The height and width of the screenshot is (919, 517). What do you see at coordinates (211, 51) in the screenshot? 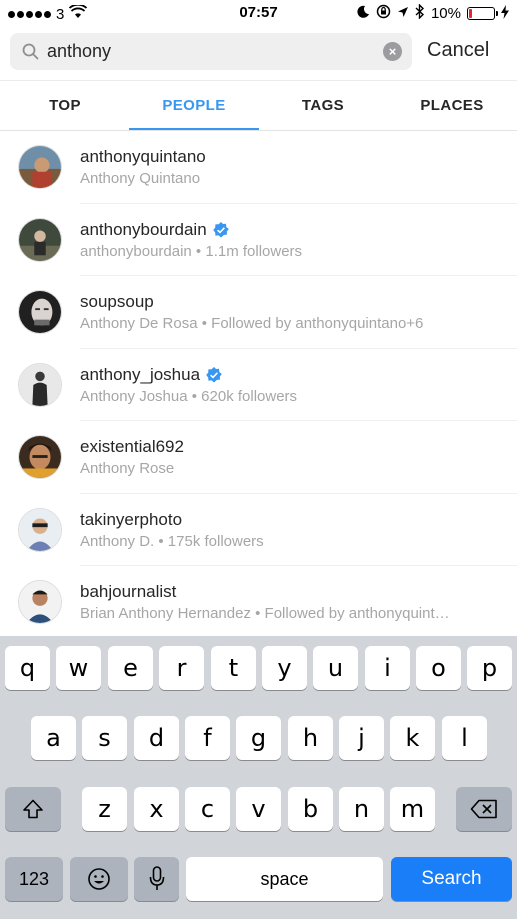
I see `search-input: anthony ×` at bounding box center [211, 51].